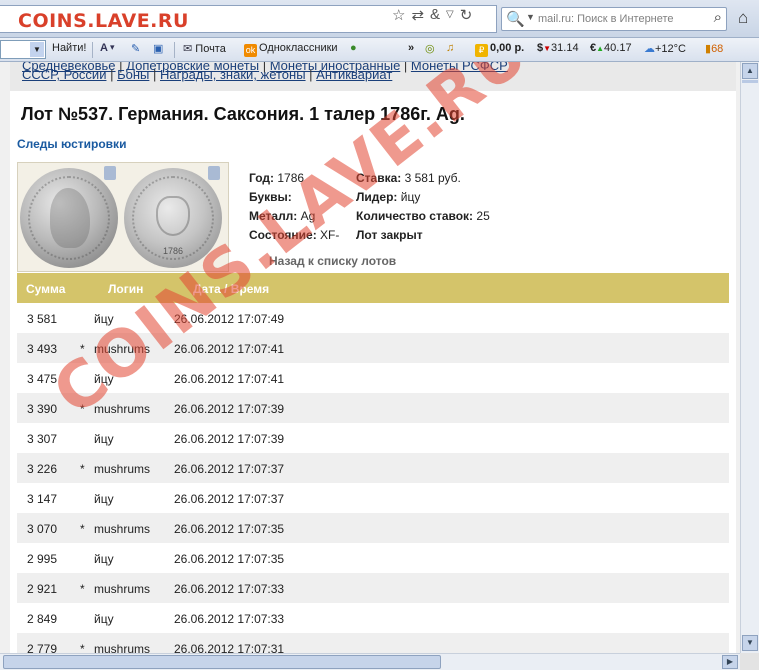  Describe the element at coordinates (398, 15) in the screenshot. I see `star-icon: ☆` at that location.